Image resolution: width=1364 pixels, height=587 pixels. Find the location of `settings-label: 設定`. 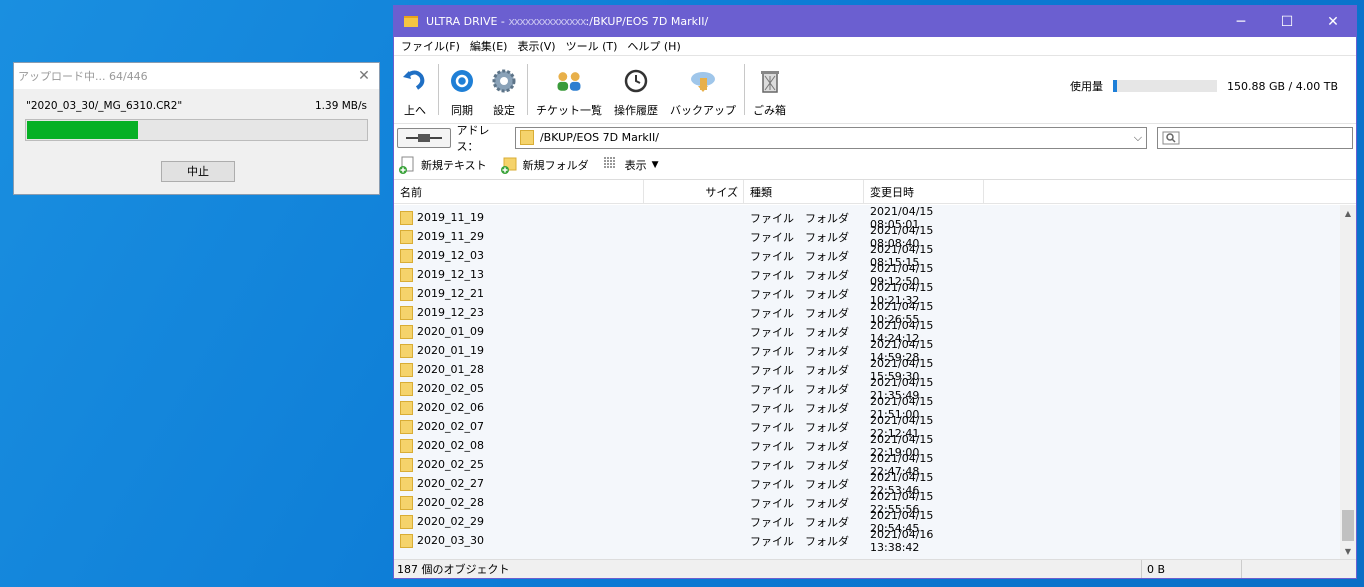

settings-label: 設定 is located at coordinates (504, 110).